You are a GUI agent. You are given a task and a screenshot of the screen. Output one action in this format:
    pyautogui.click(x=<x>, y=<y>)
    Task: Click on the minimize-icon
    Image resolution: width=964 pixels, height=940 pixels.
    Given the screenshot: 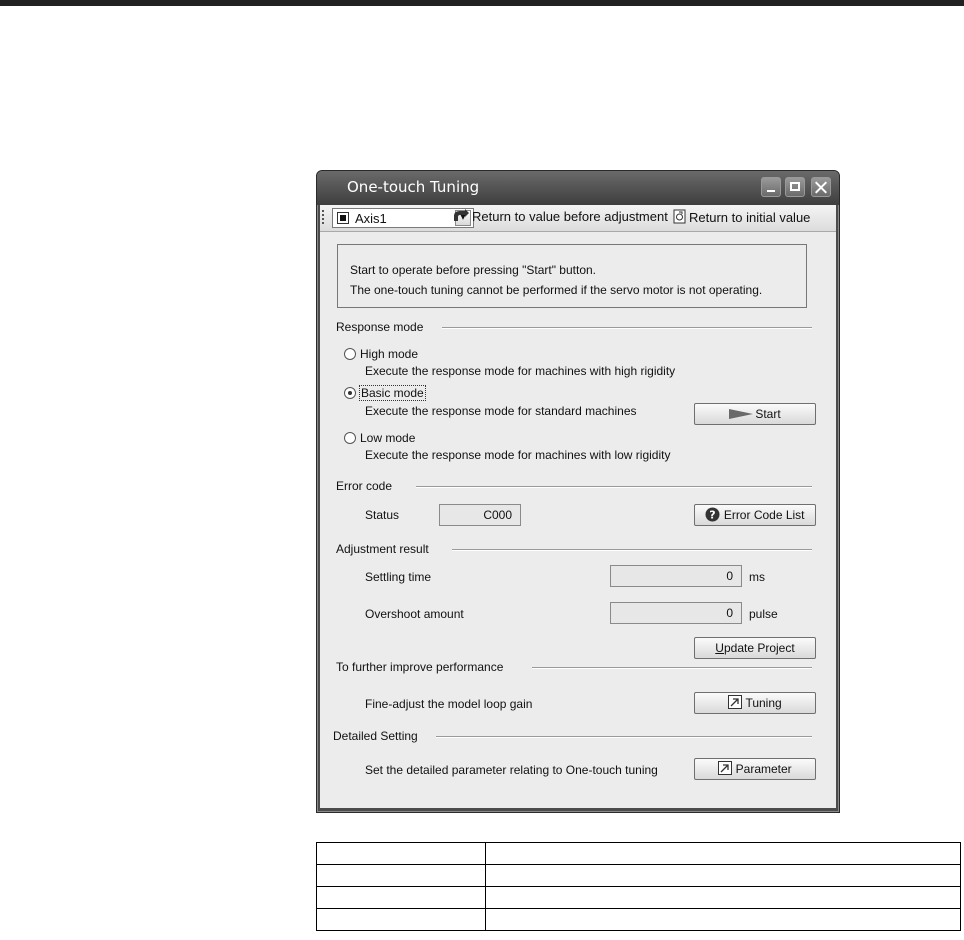 What is the action you would take?
    pyautogui.click(x=771, y=187)
    